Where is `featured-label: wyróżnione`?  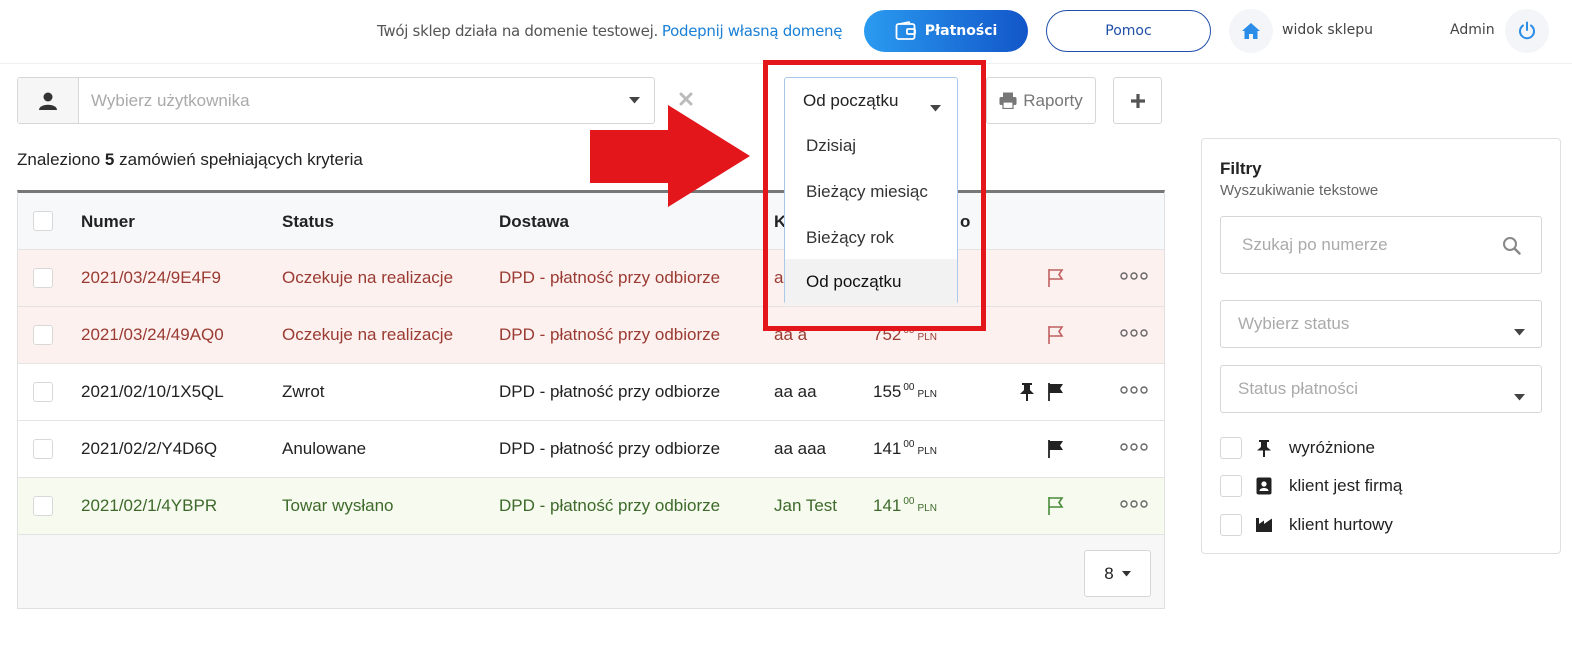
featured-label: wyróżnione is located at coordinates (1332, 447).